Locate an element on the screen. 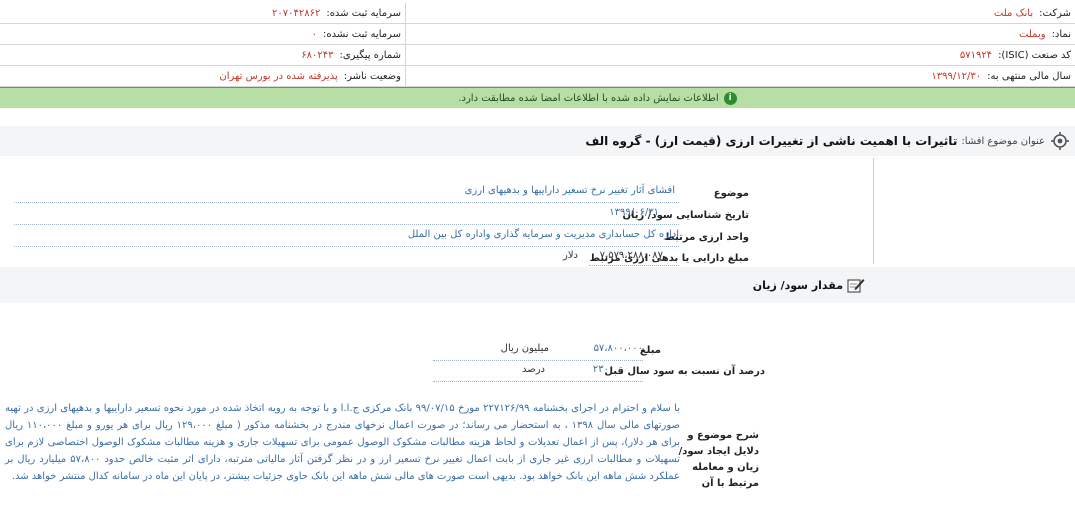 The width and height of the screenshot is (1075, 505). publisher-status-label: وضعیت ناشر: is located at coordinates (372, 76).